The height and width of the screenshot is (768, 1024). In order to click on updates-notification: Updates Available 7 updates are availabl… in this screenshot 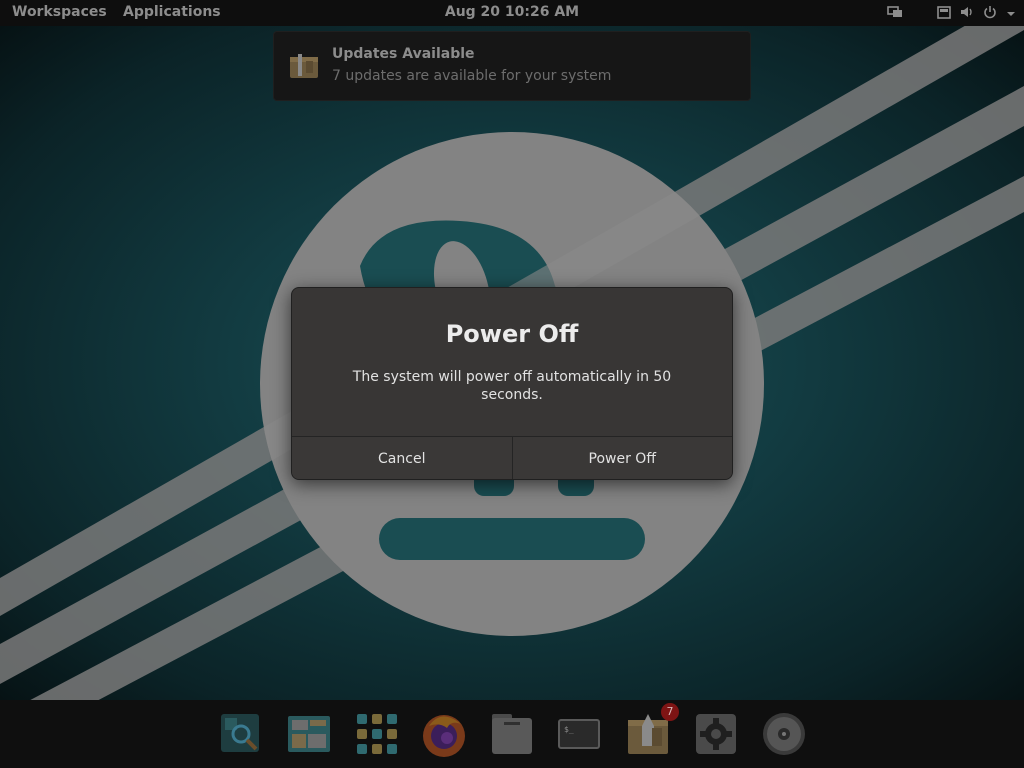, I will do `click(512, 66)`.